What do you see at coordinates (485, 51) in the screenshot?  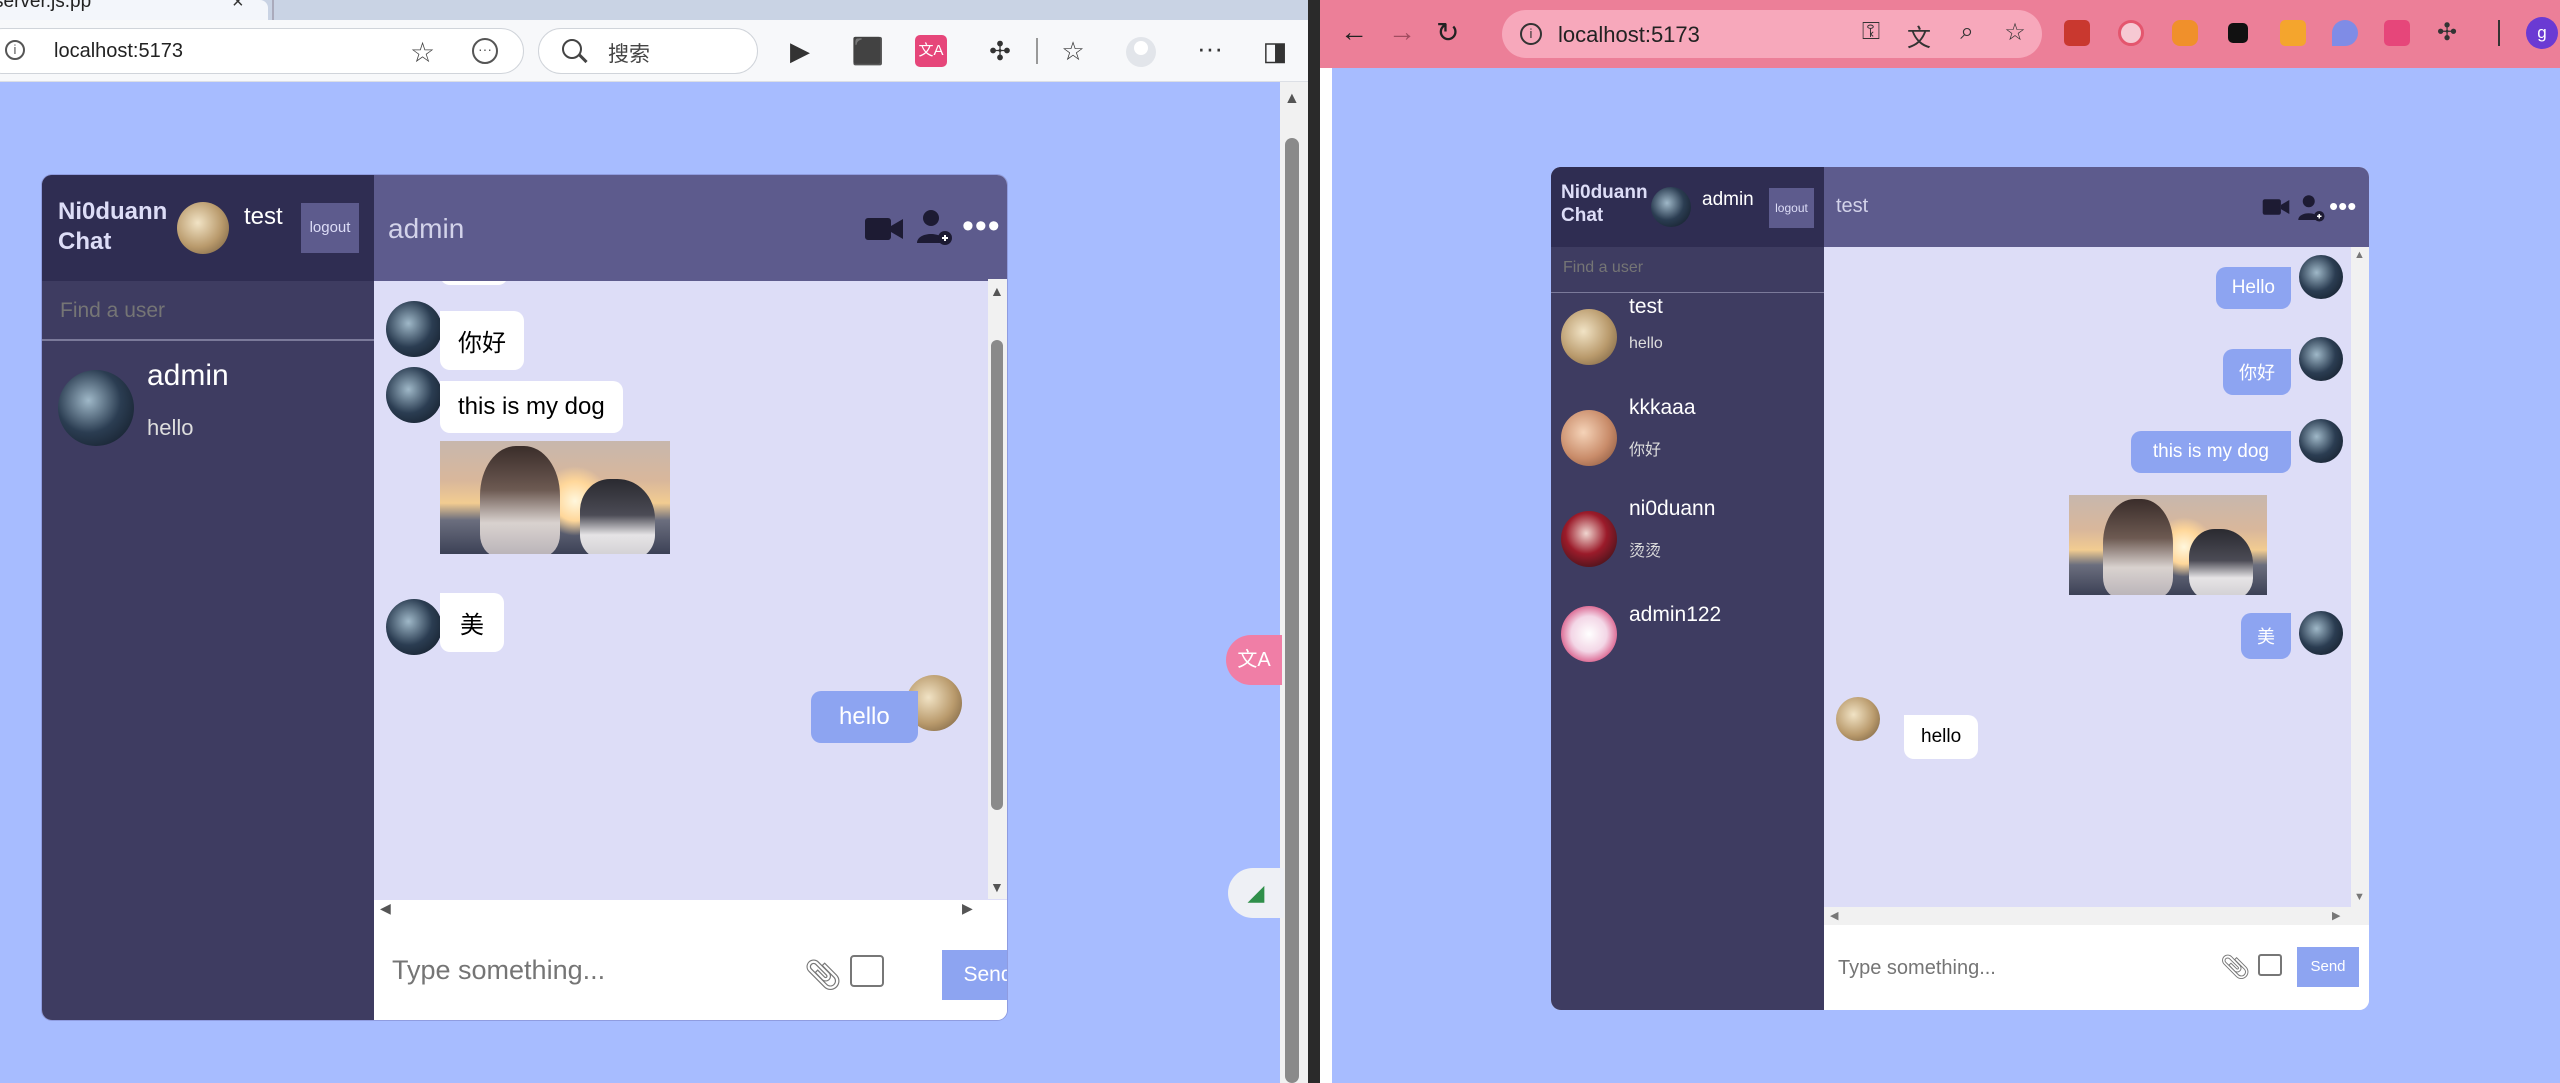 I see `more-circle-icon: ···` at bounding box center [485, 51].